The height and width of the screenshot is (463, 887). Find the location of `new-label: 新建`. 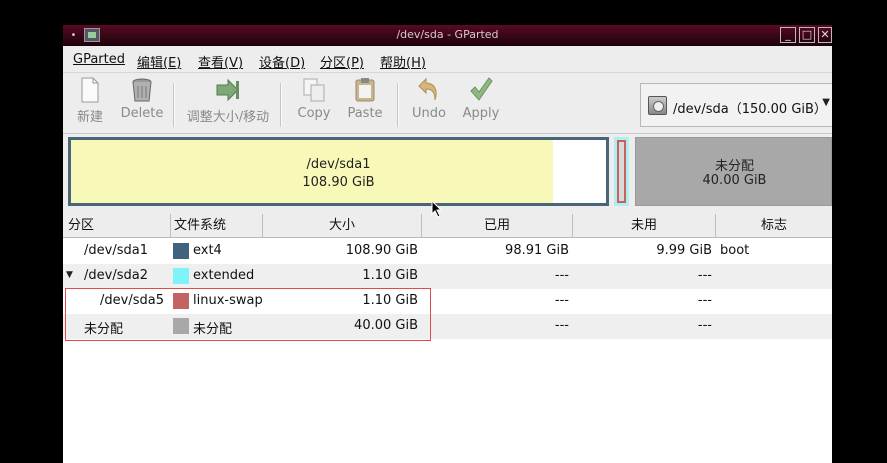

new-label: 新建 is located at coordinates (89, 117).